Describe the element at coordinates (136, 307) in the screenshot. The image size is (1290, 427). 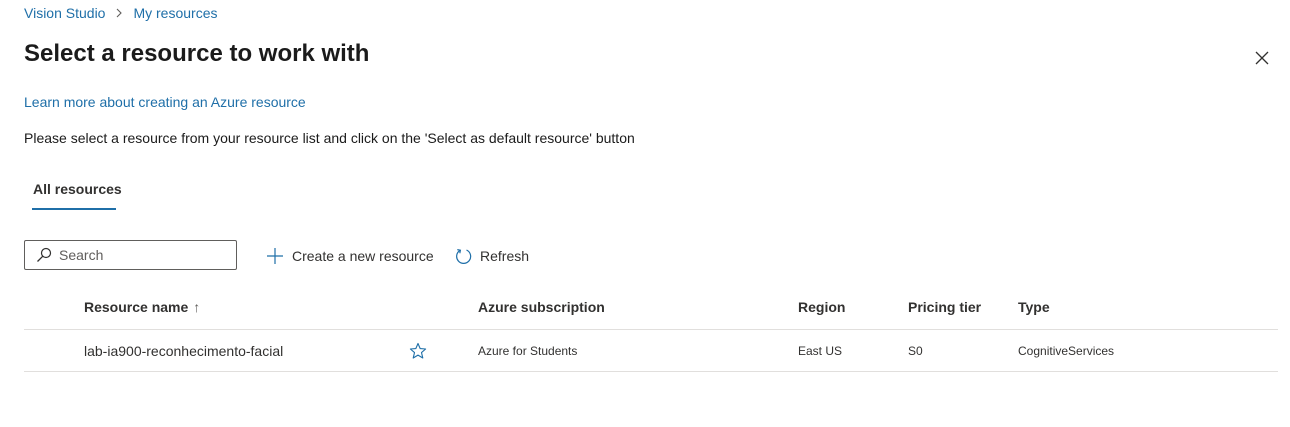
I see `column-header-label: Resource name` at that location.